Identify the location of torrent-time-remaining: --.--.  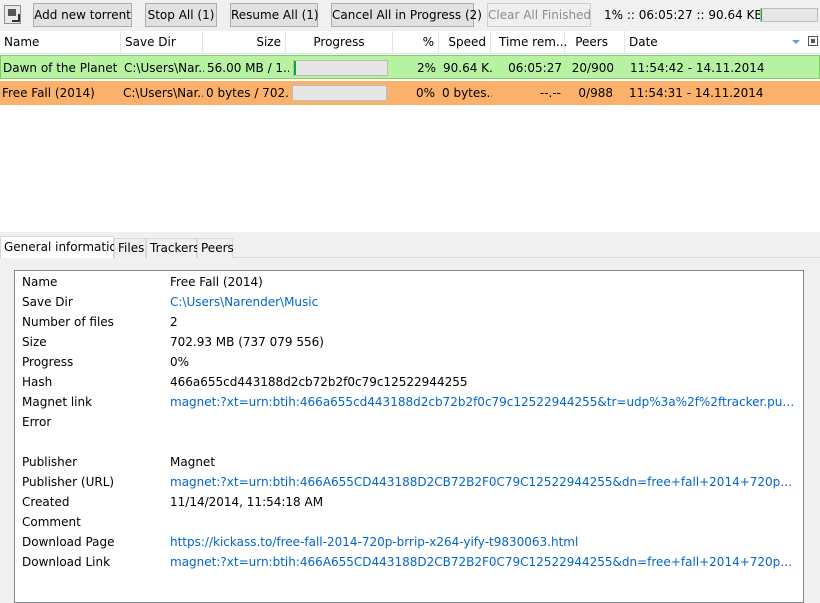
(550, 93).